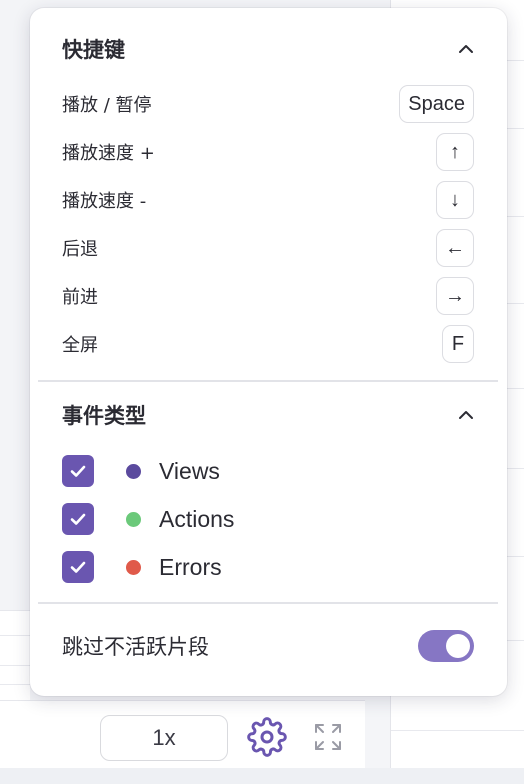 The height and width of the screenshot is (784, 524). I want to click on event-type-label: Views, so click(189, 470).